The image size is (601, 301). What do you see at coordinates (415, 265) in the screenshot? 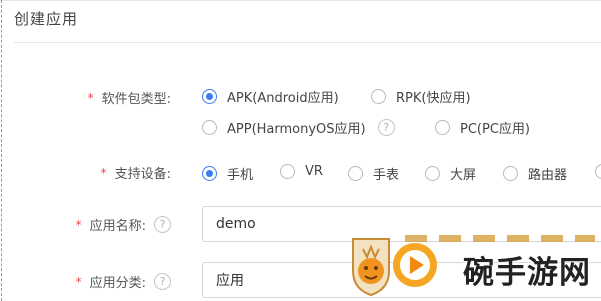
I see `watermark-play-icon` at bounding box center [415, 265].